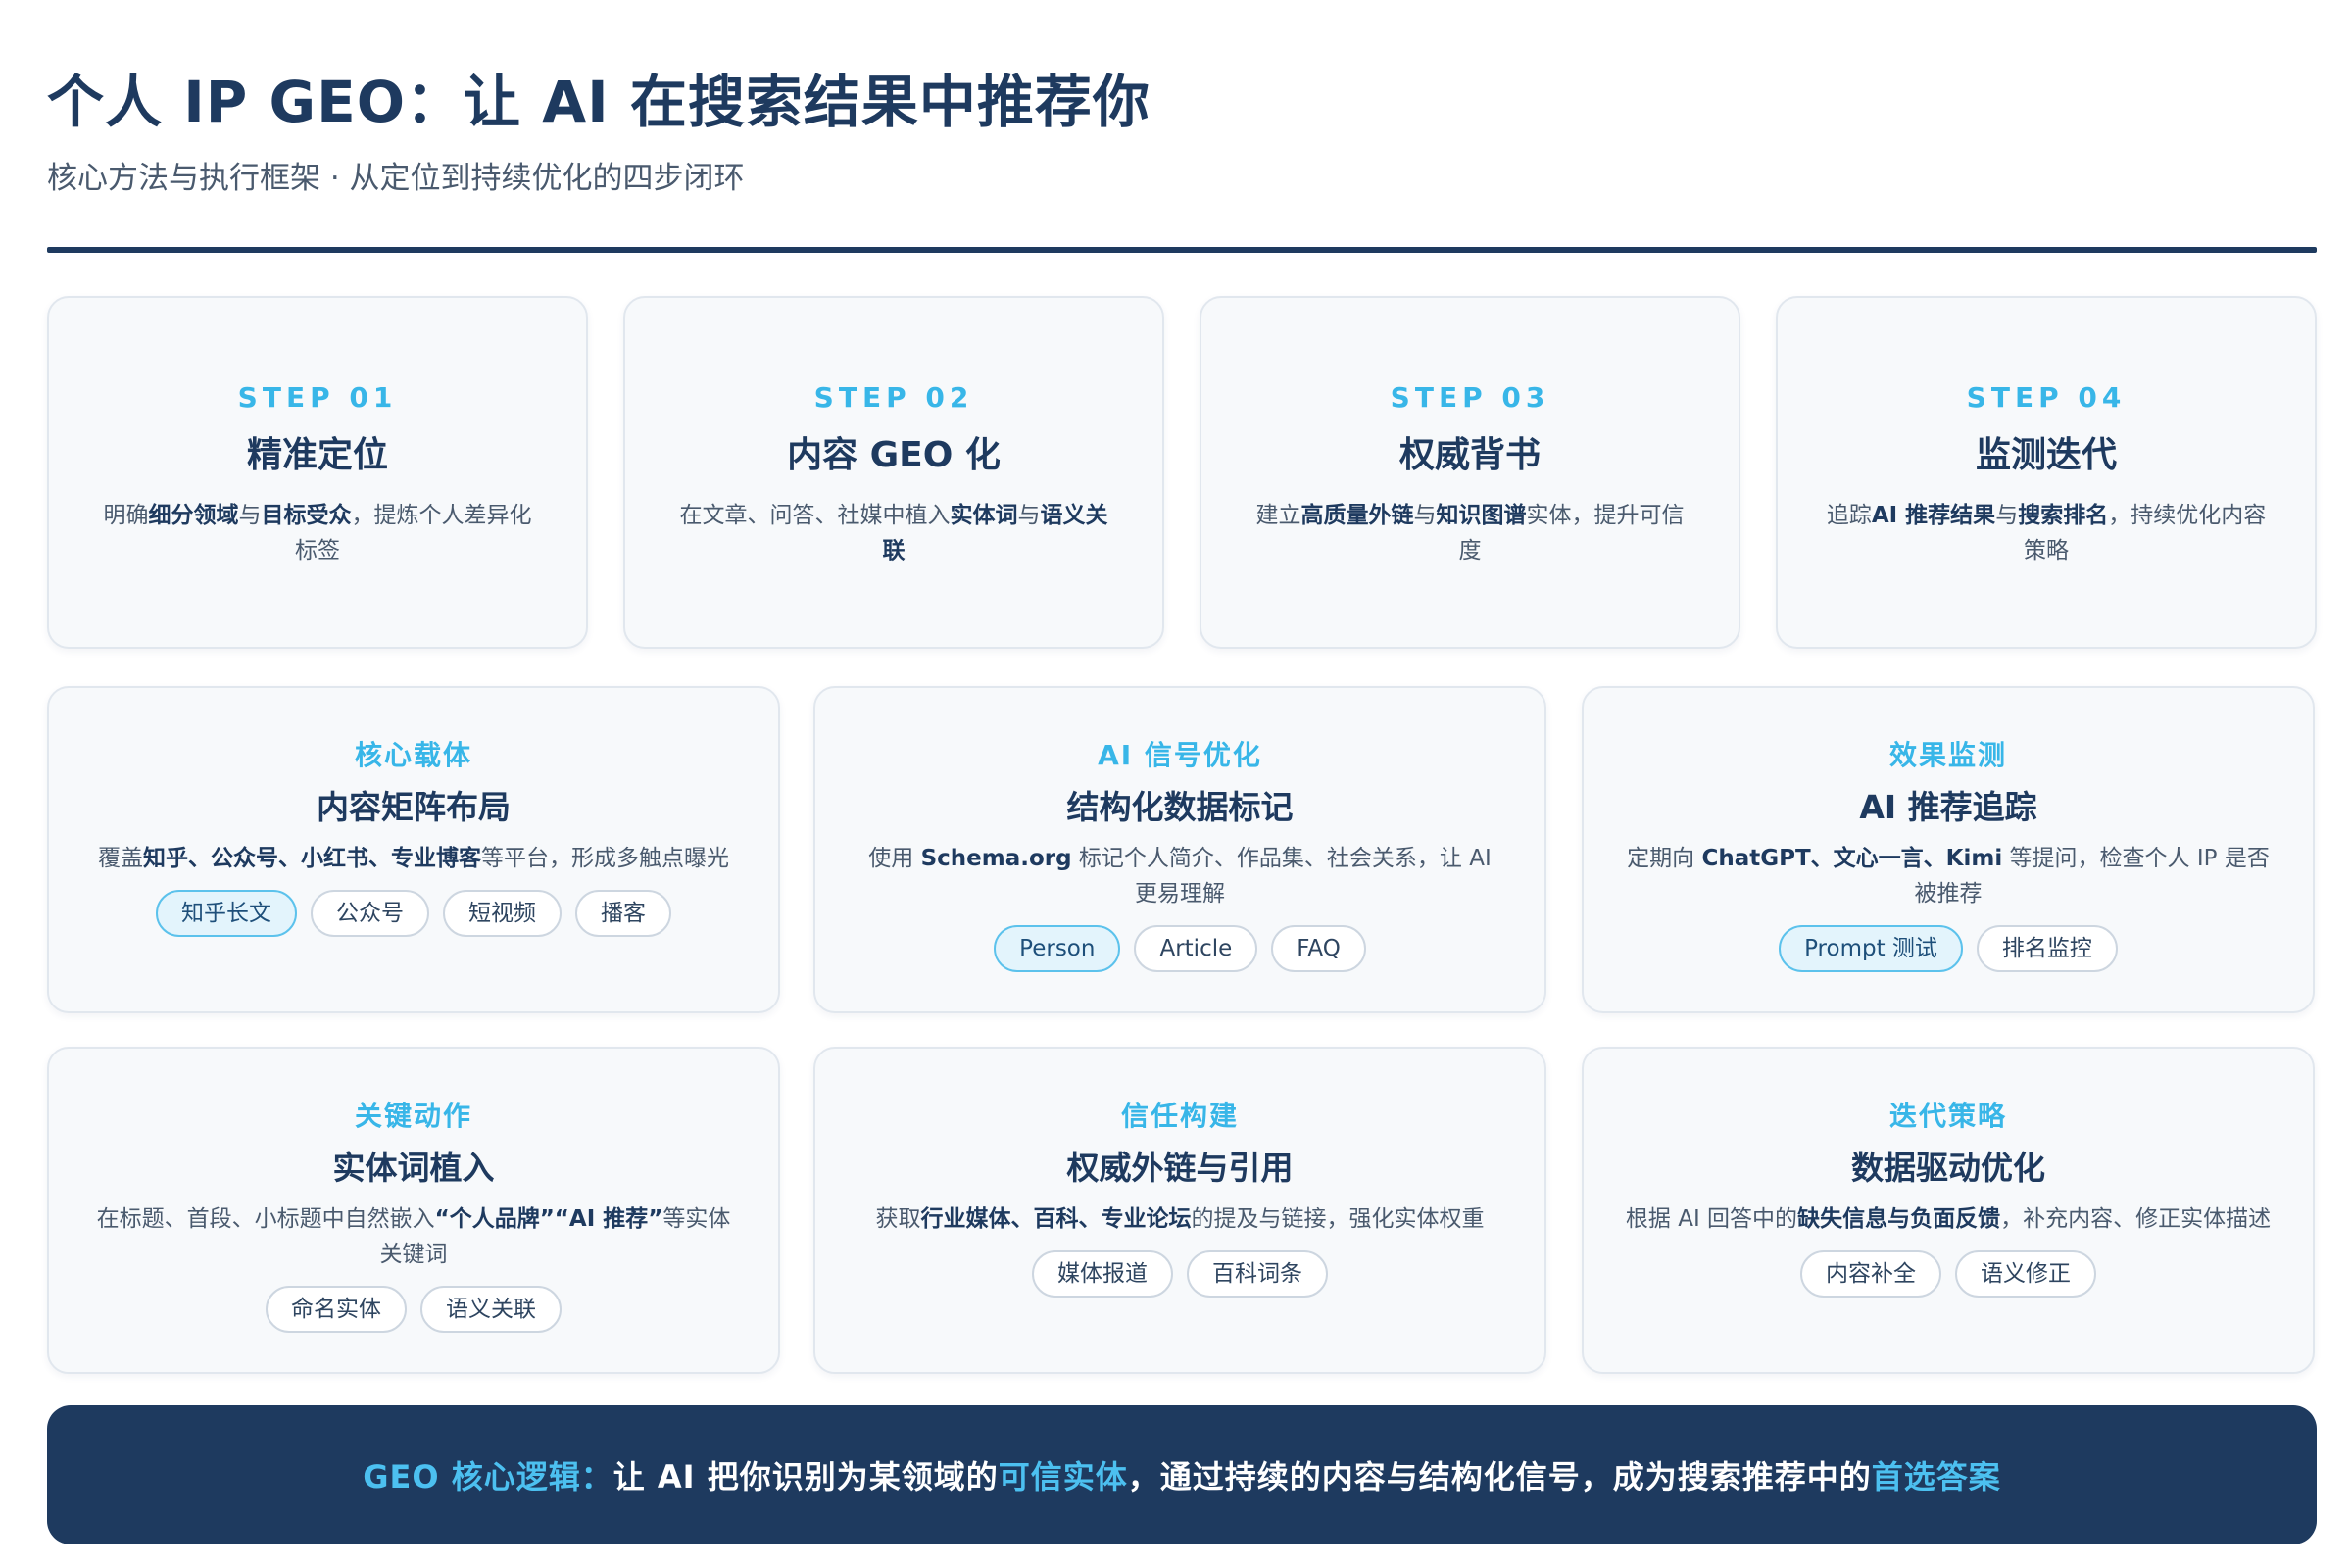  What do you see at coordinates (488, 1476) in the screenshot?
I see `banner-lead: GEO 核心逻辑：` at bounding box center [488, 1476].